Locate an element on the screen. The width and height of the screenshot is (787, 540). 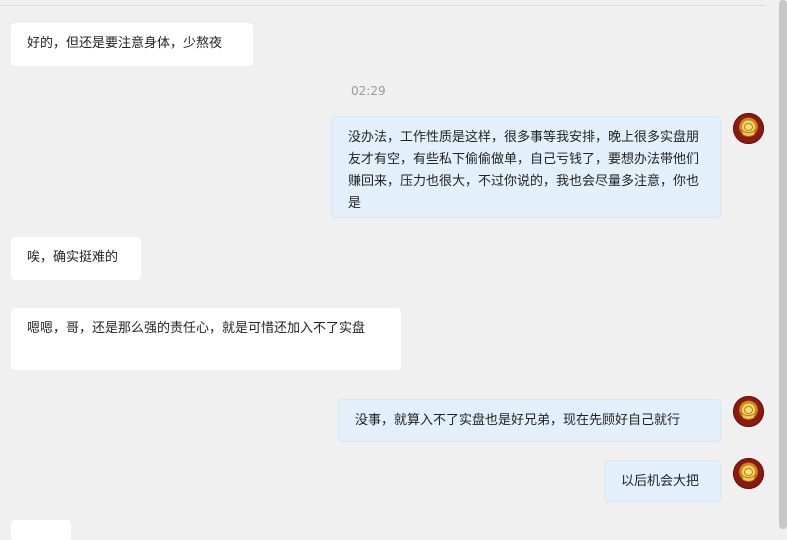
message-bubble-incoming: 唉，确实挺难的 is located at coordinates (76, 258).